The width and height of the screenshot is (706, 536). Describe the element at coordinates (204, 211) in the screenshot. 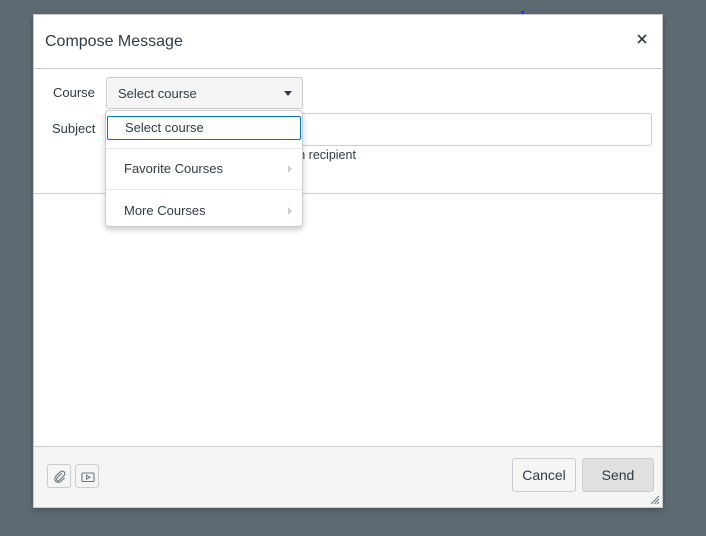

I see `menu-item-more-courses: More Courses` at that location.